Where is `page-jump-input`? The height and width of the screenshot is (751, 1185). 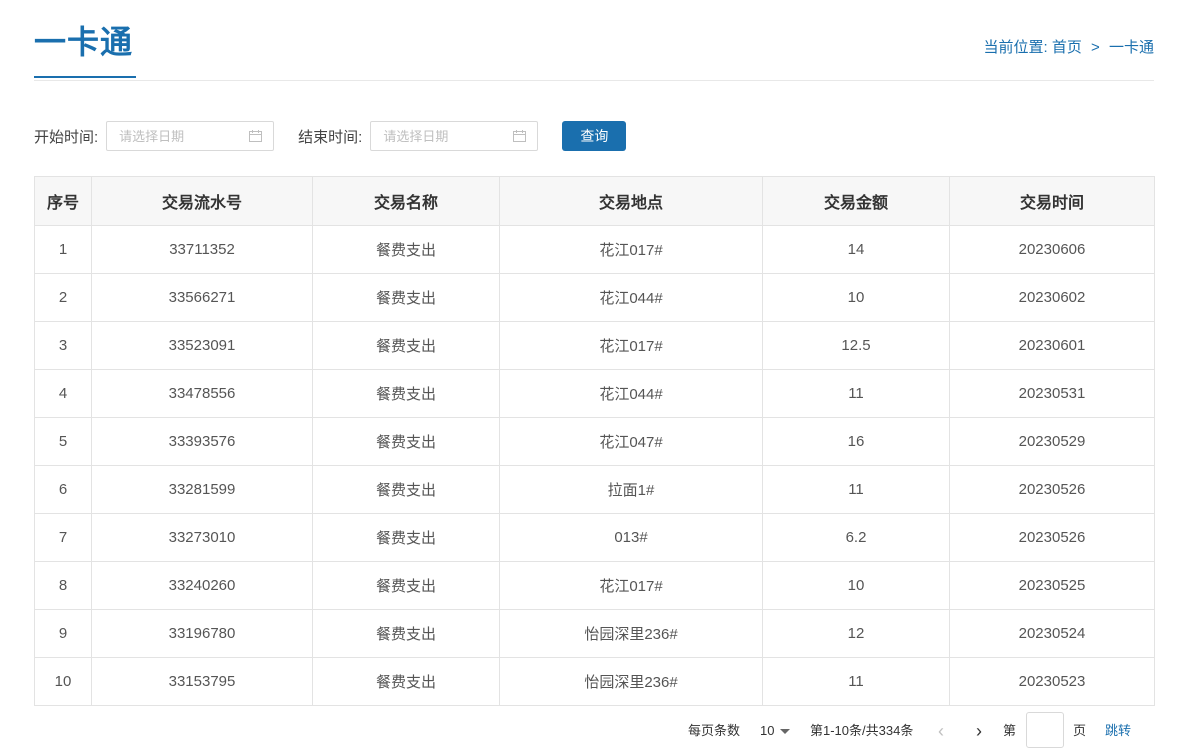
page-jump-input is located at coordinates (1045, 730).